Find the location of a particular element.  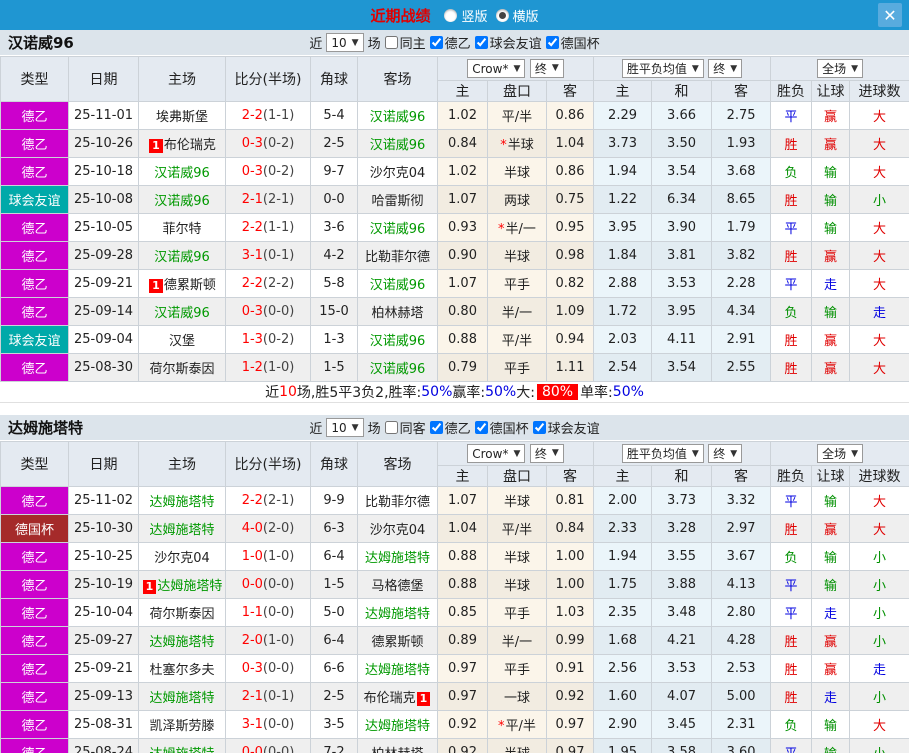

close-button: ✕ is located at coordinates (890, 15).